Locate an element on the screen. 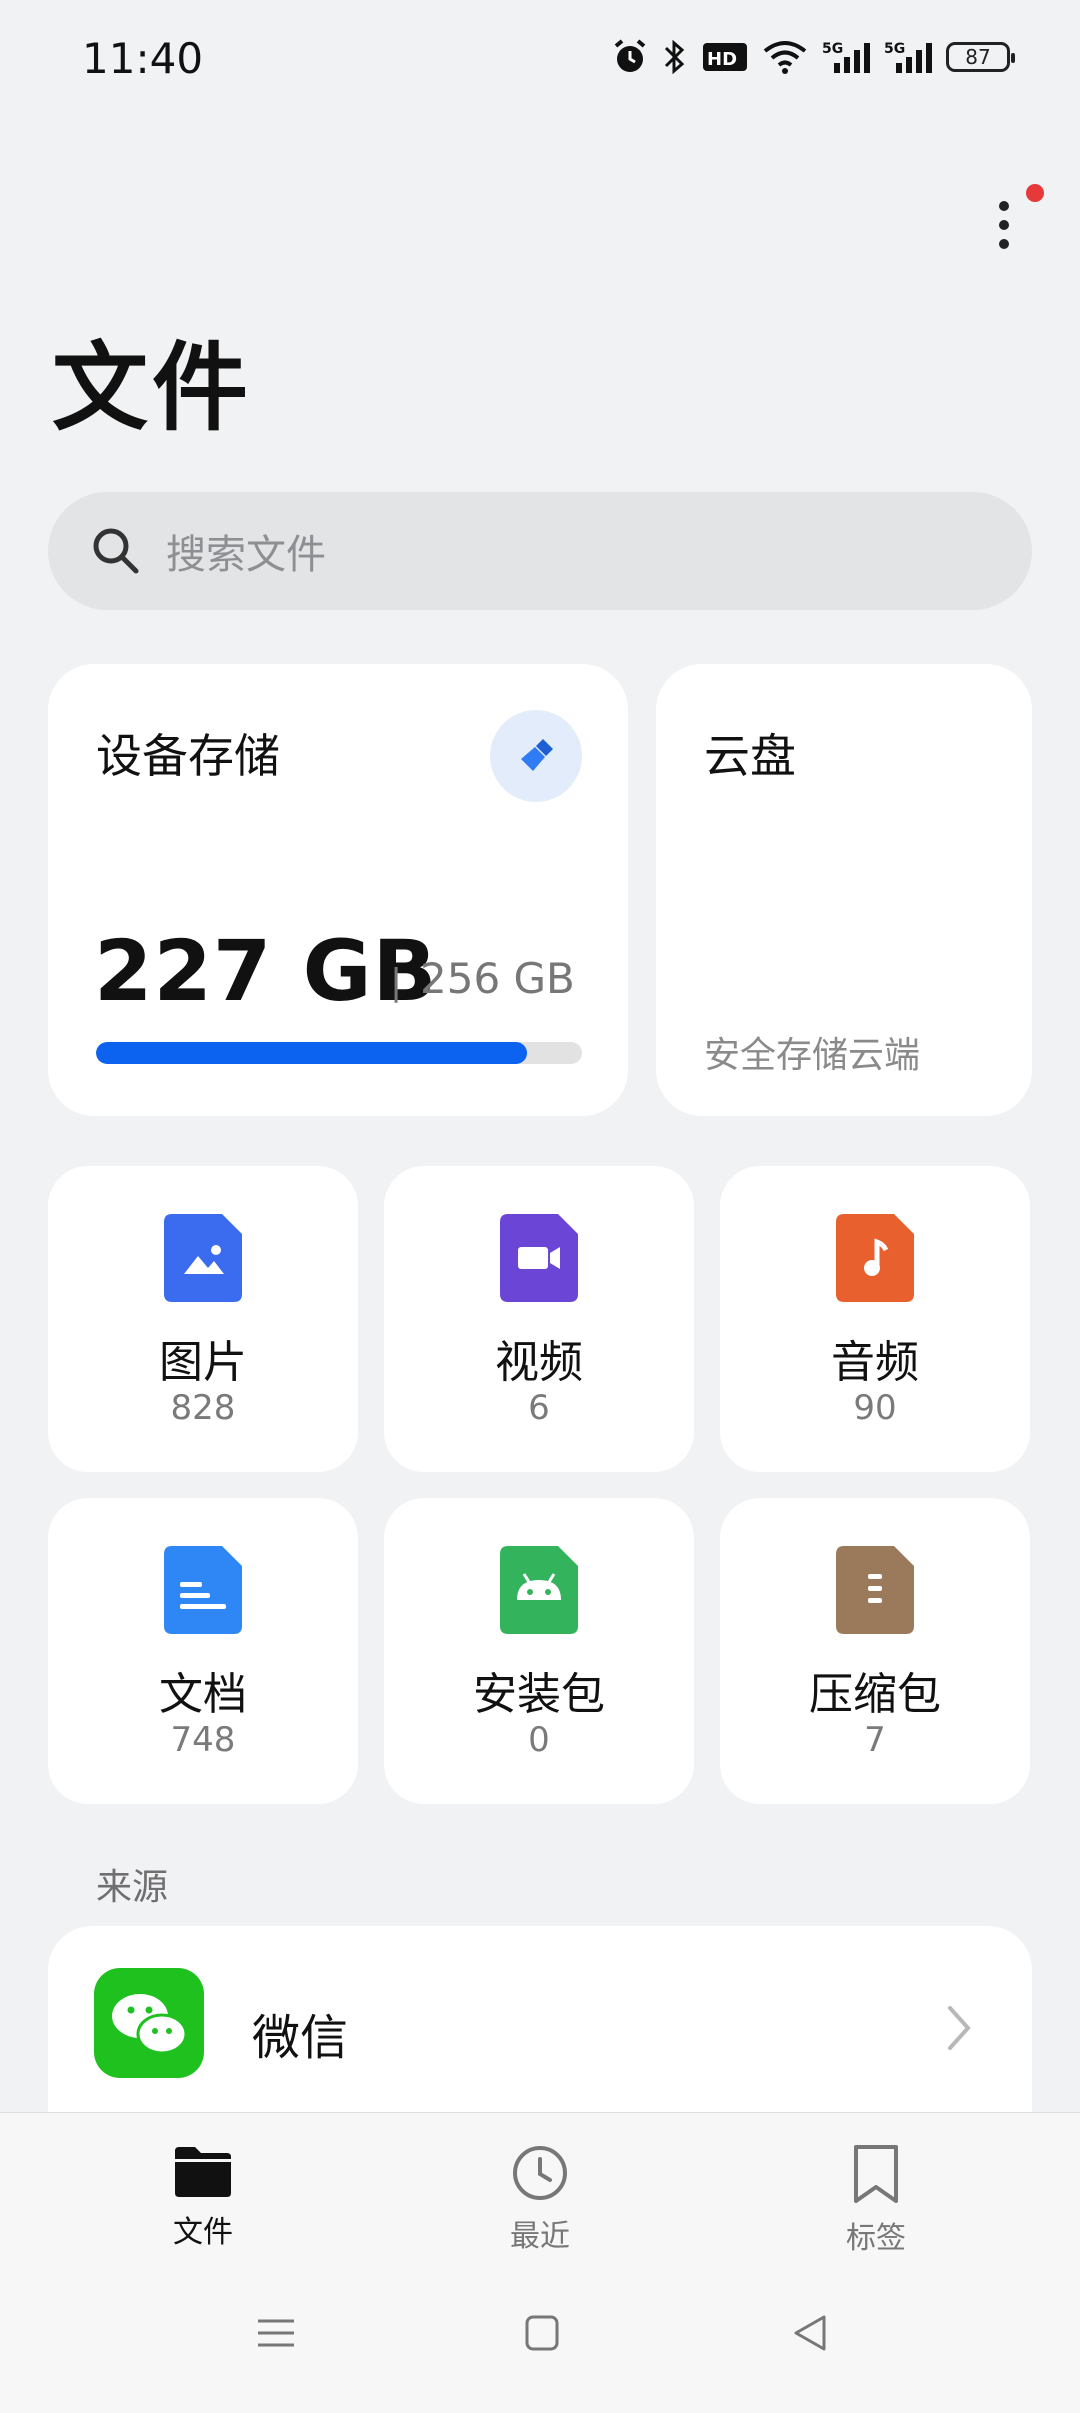  document-icon is located at coordinates (203, 1590).